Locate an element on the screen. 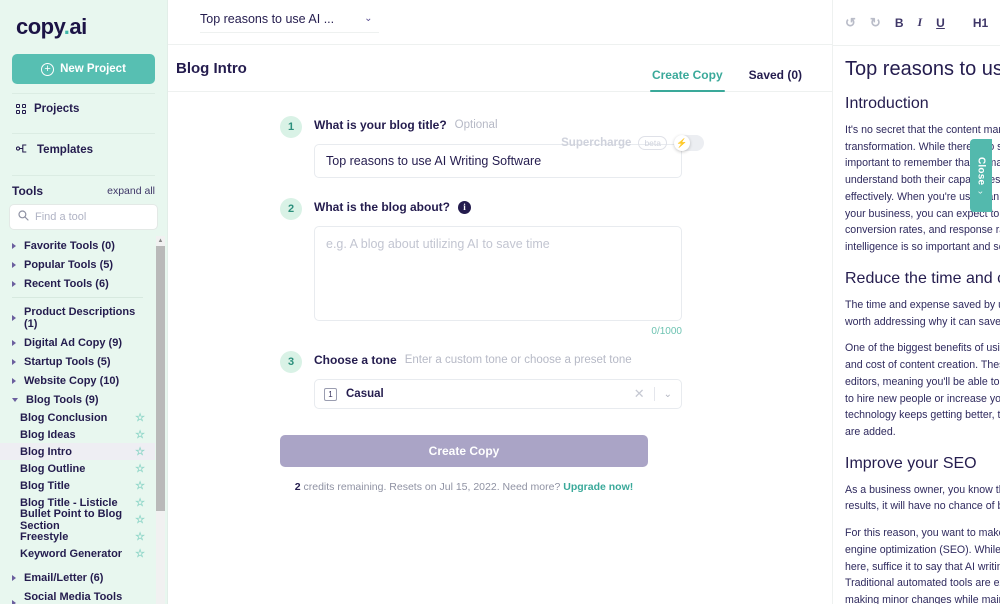 The image size is (1000, 604). scroll-up-arrow-icon: ▲ is located at coordinates (160, 241).